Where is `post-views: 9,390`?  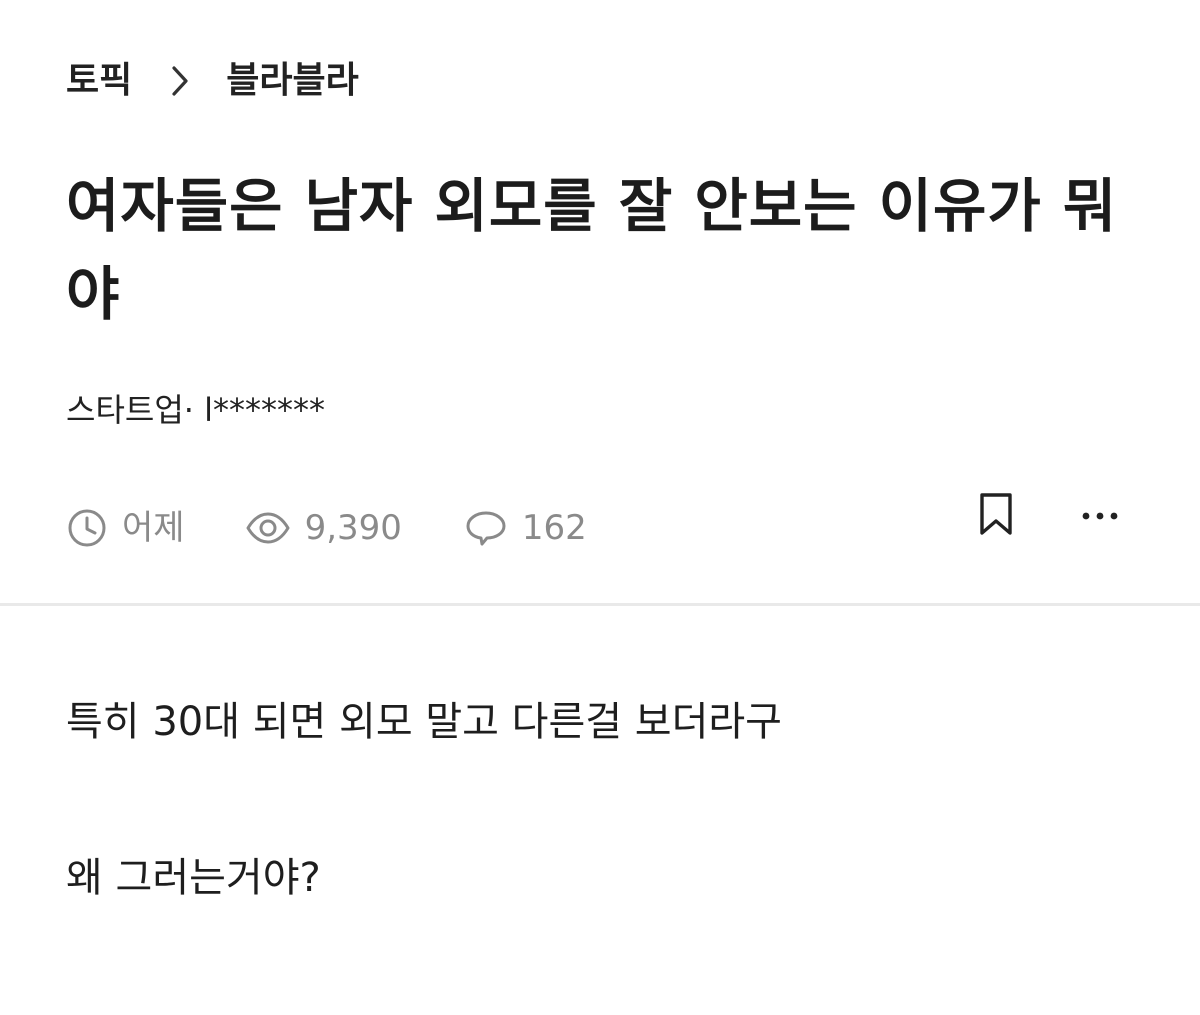 post-views: 9,390 is located at coordinates (323, 528).